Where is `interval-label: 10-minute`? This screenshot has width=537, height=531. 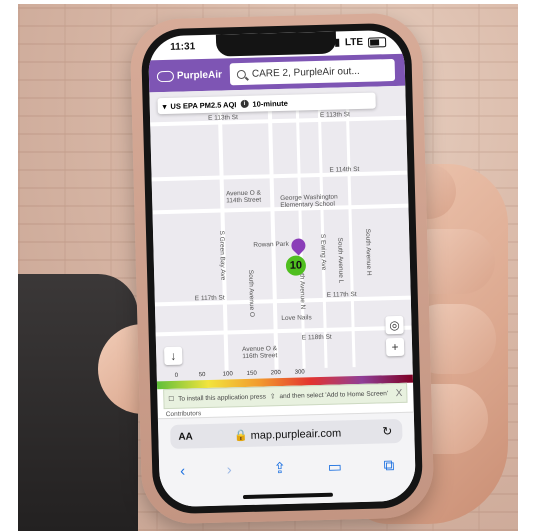 interval-label: 10-minute is located at coordinates (270, 103).